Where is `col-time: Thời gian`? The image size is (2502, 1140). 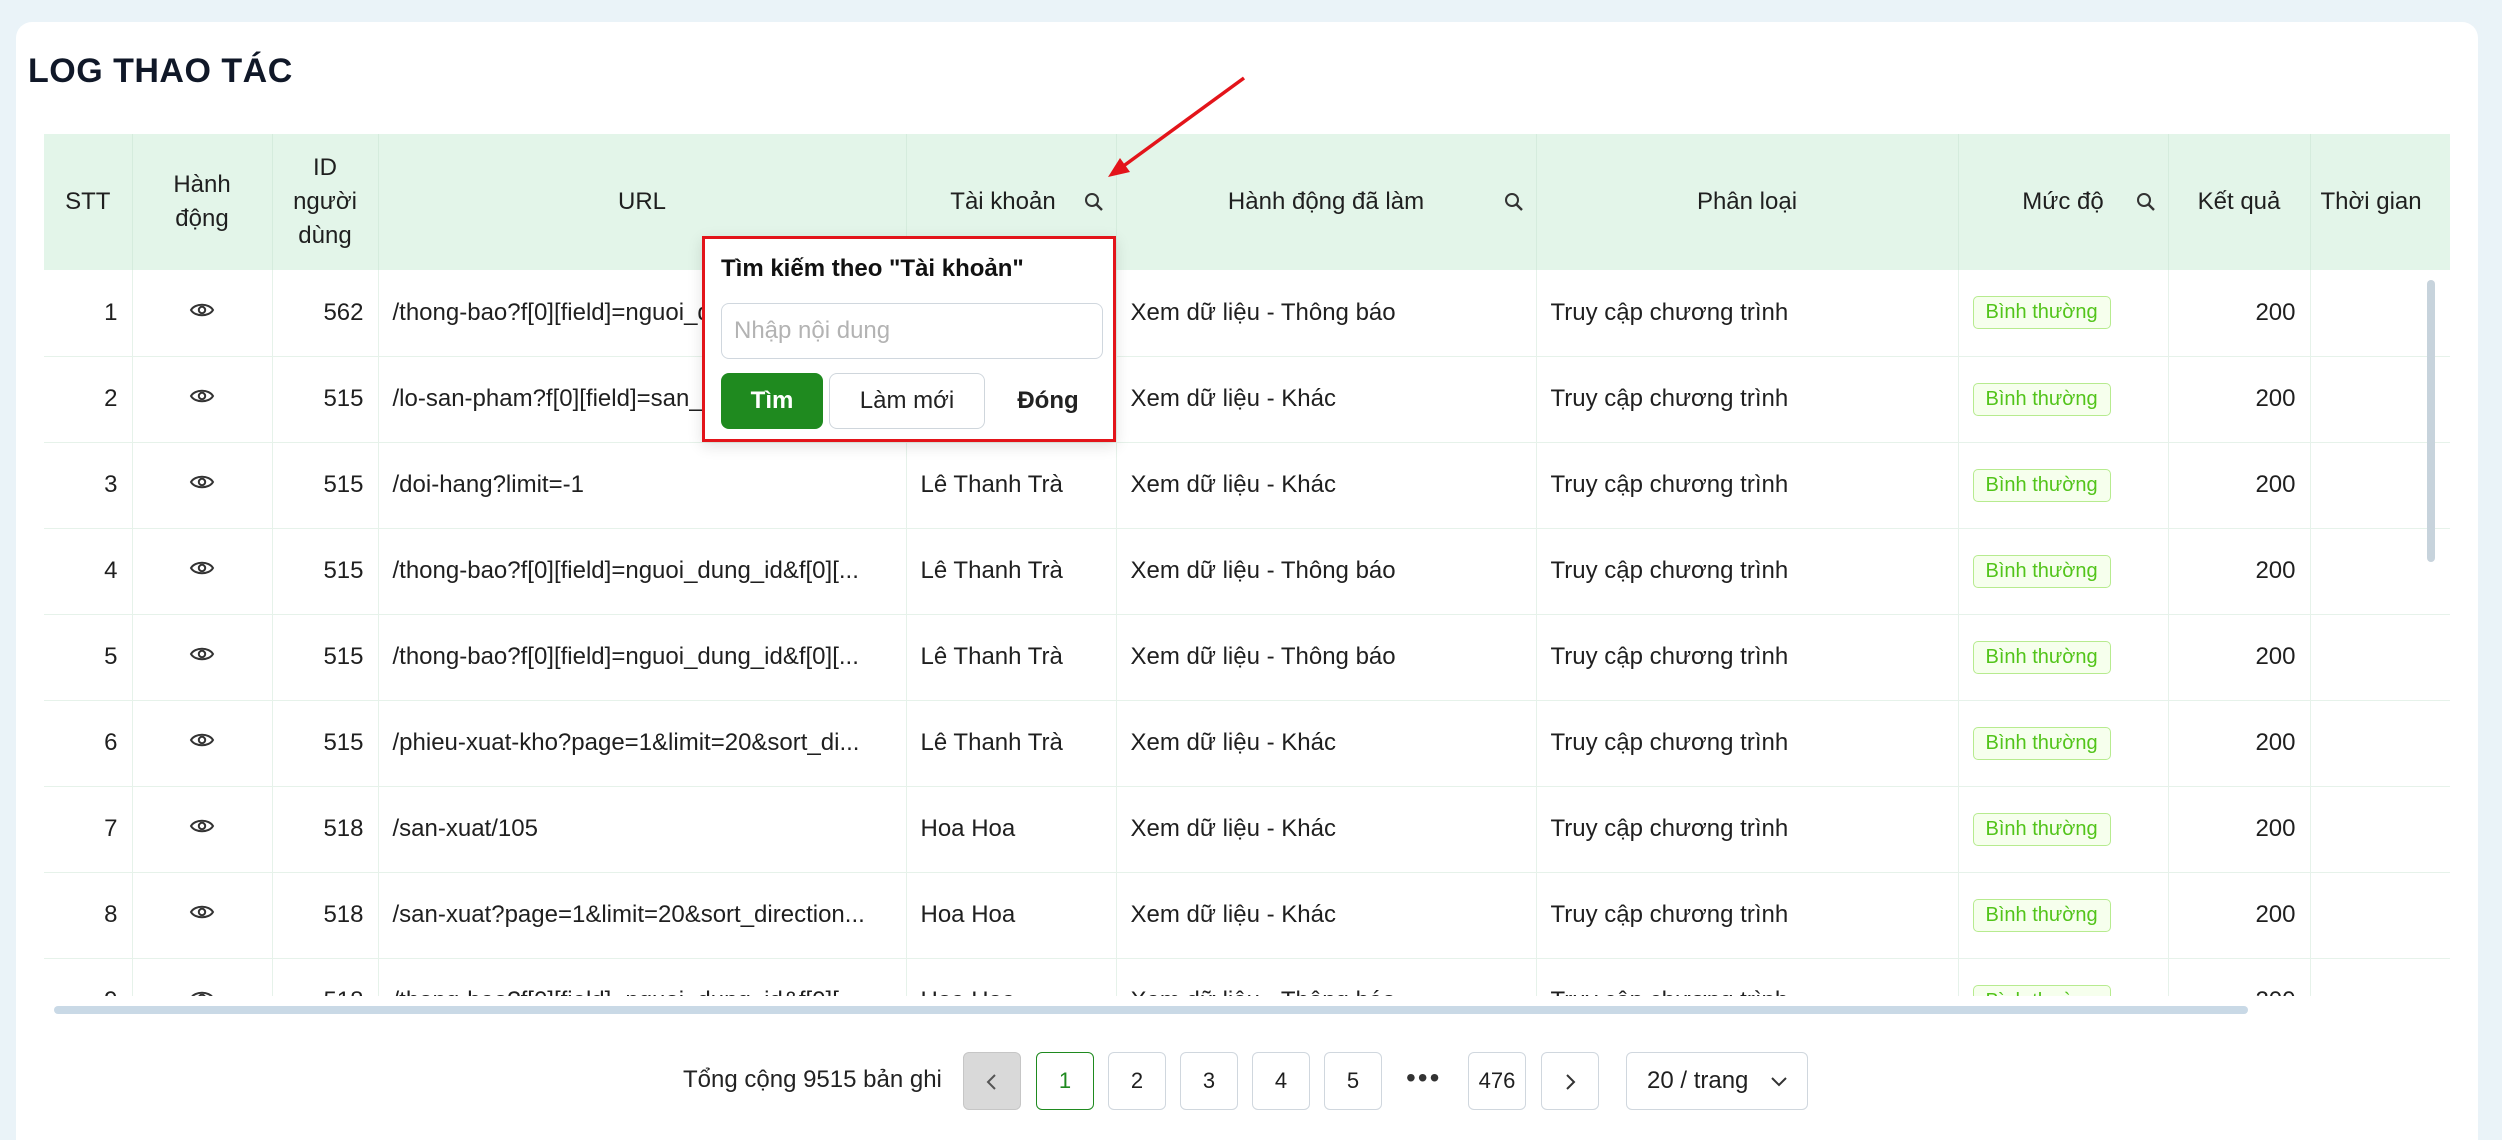 col-time: Thời gian is located at coordinates (2380, 202).